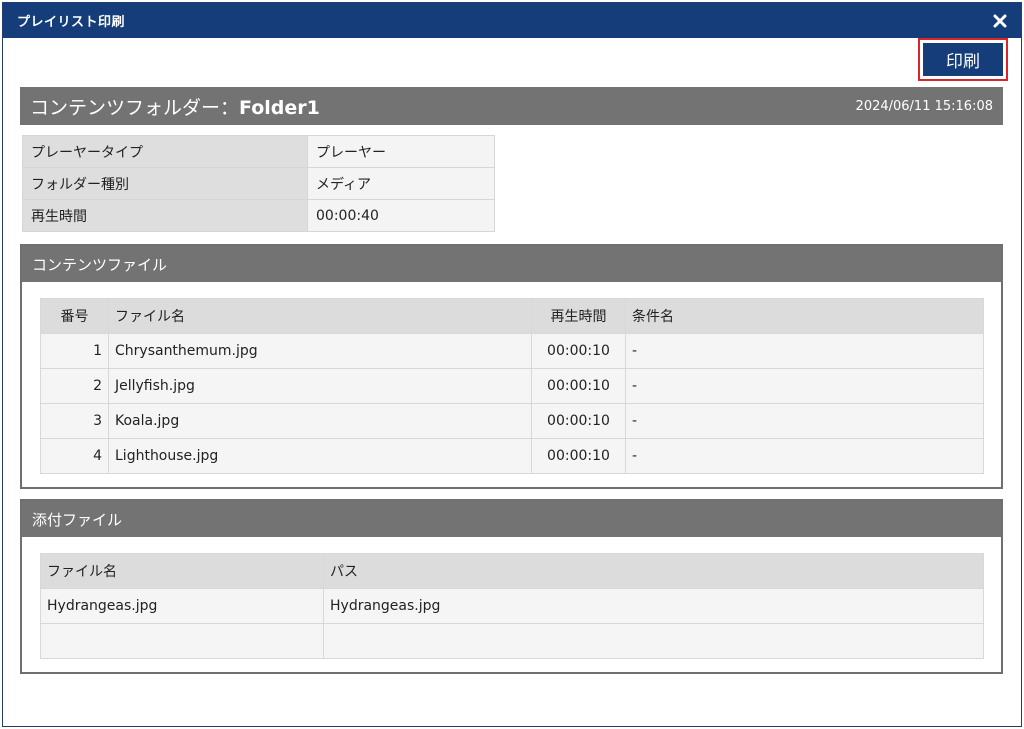  What do you see at coordinates (653, 641) in the screenshot?
I see `cell-path` at bounding box center [653, 641].